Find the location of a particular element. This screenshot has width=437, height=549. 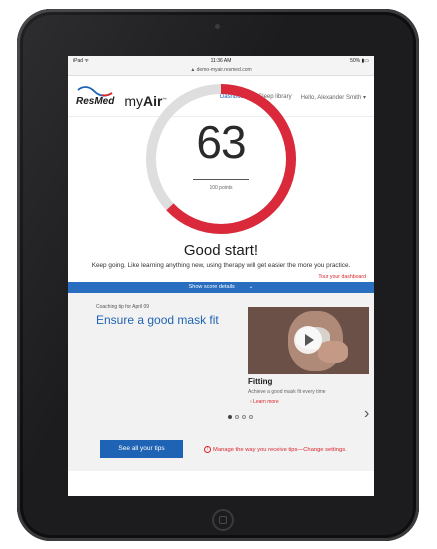

coaching-title: Ensure a good mask fit is located at coordinates (157, 320).